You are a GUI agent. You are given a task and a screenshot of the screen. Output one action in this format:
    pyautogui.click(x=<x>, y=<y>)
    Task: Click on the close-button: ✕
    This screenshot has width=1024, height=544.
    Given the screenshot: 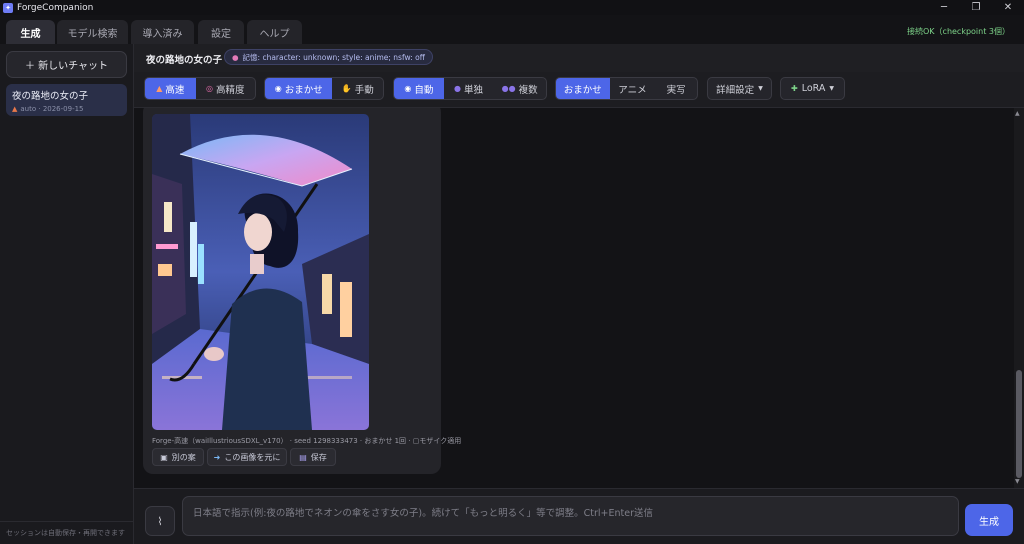 What is the action you would take?
    pyautogui.click(x=1008, y=7)
    